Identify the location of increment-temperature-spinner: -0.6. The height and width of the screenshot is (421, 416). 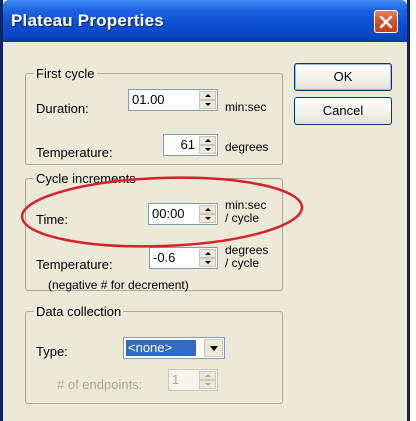
(183, 258).